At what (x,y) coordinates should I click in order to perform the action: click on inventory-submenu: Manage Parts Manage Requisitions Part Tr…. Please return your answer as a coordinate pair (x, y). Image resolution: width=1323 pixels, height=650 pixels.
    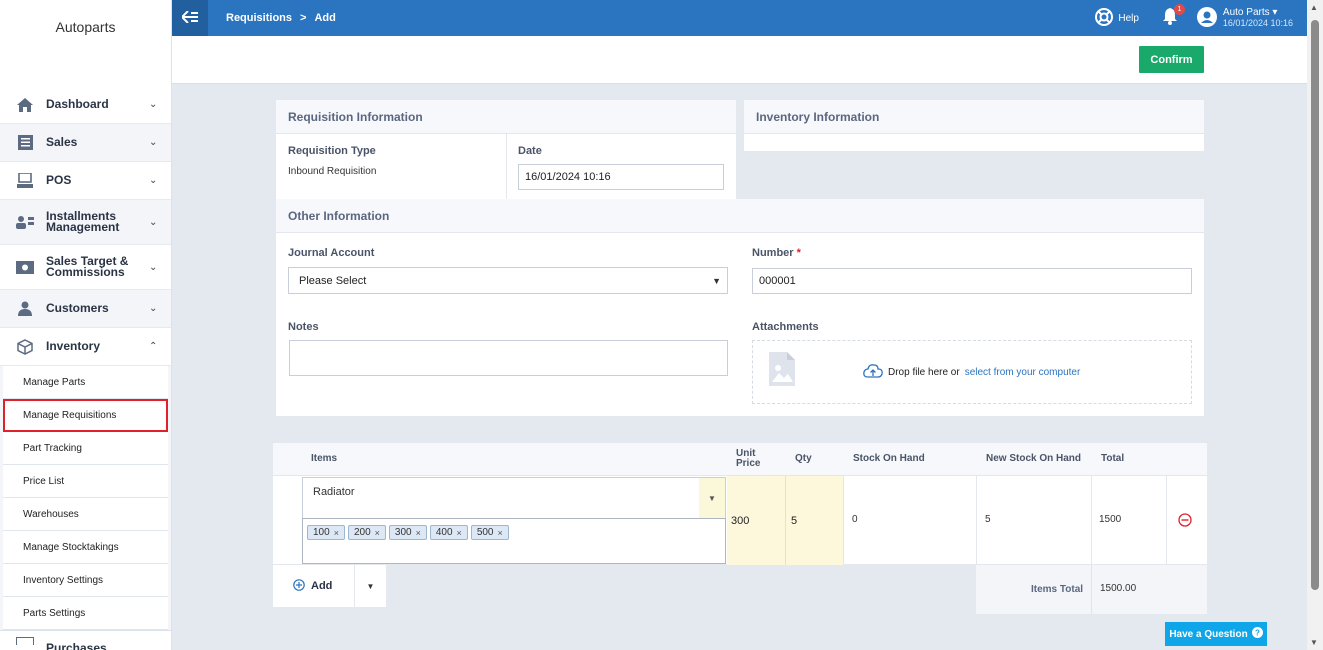
    Looking at the image, I should click on (85, 498).